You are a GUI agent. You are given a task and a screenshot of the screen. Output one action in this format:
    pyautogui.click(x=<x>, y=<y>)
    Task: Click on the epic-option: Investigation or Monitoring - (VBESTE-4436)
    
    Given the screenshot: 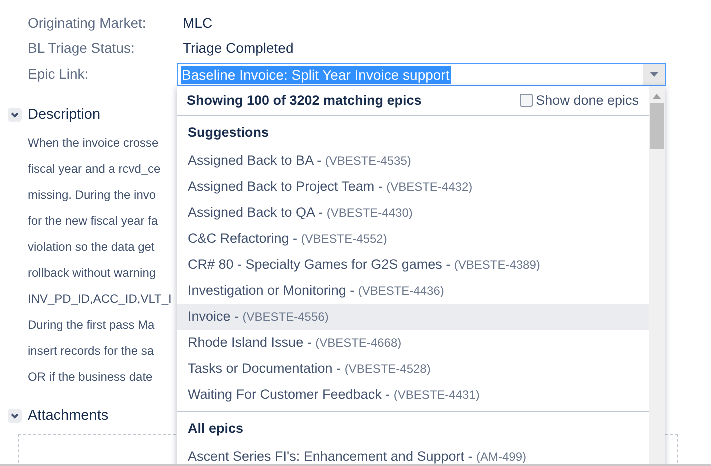 What is the action you would take?
    pyautogui.click(x=413, y=291)
    